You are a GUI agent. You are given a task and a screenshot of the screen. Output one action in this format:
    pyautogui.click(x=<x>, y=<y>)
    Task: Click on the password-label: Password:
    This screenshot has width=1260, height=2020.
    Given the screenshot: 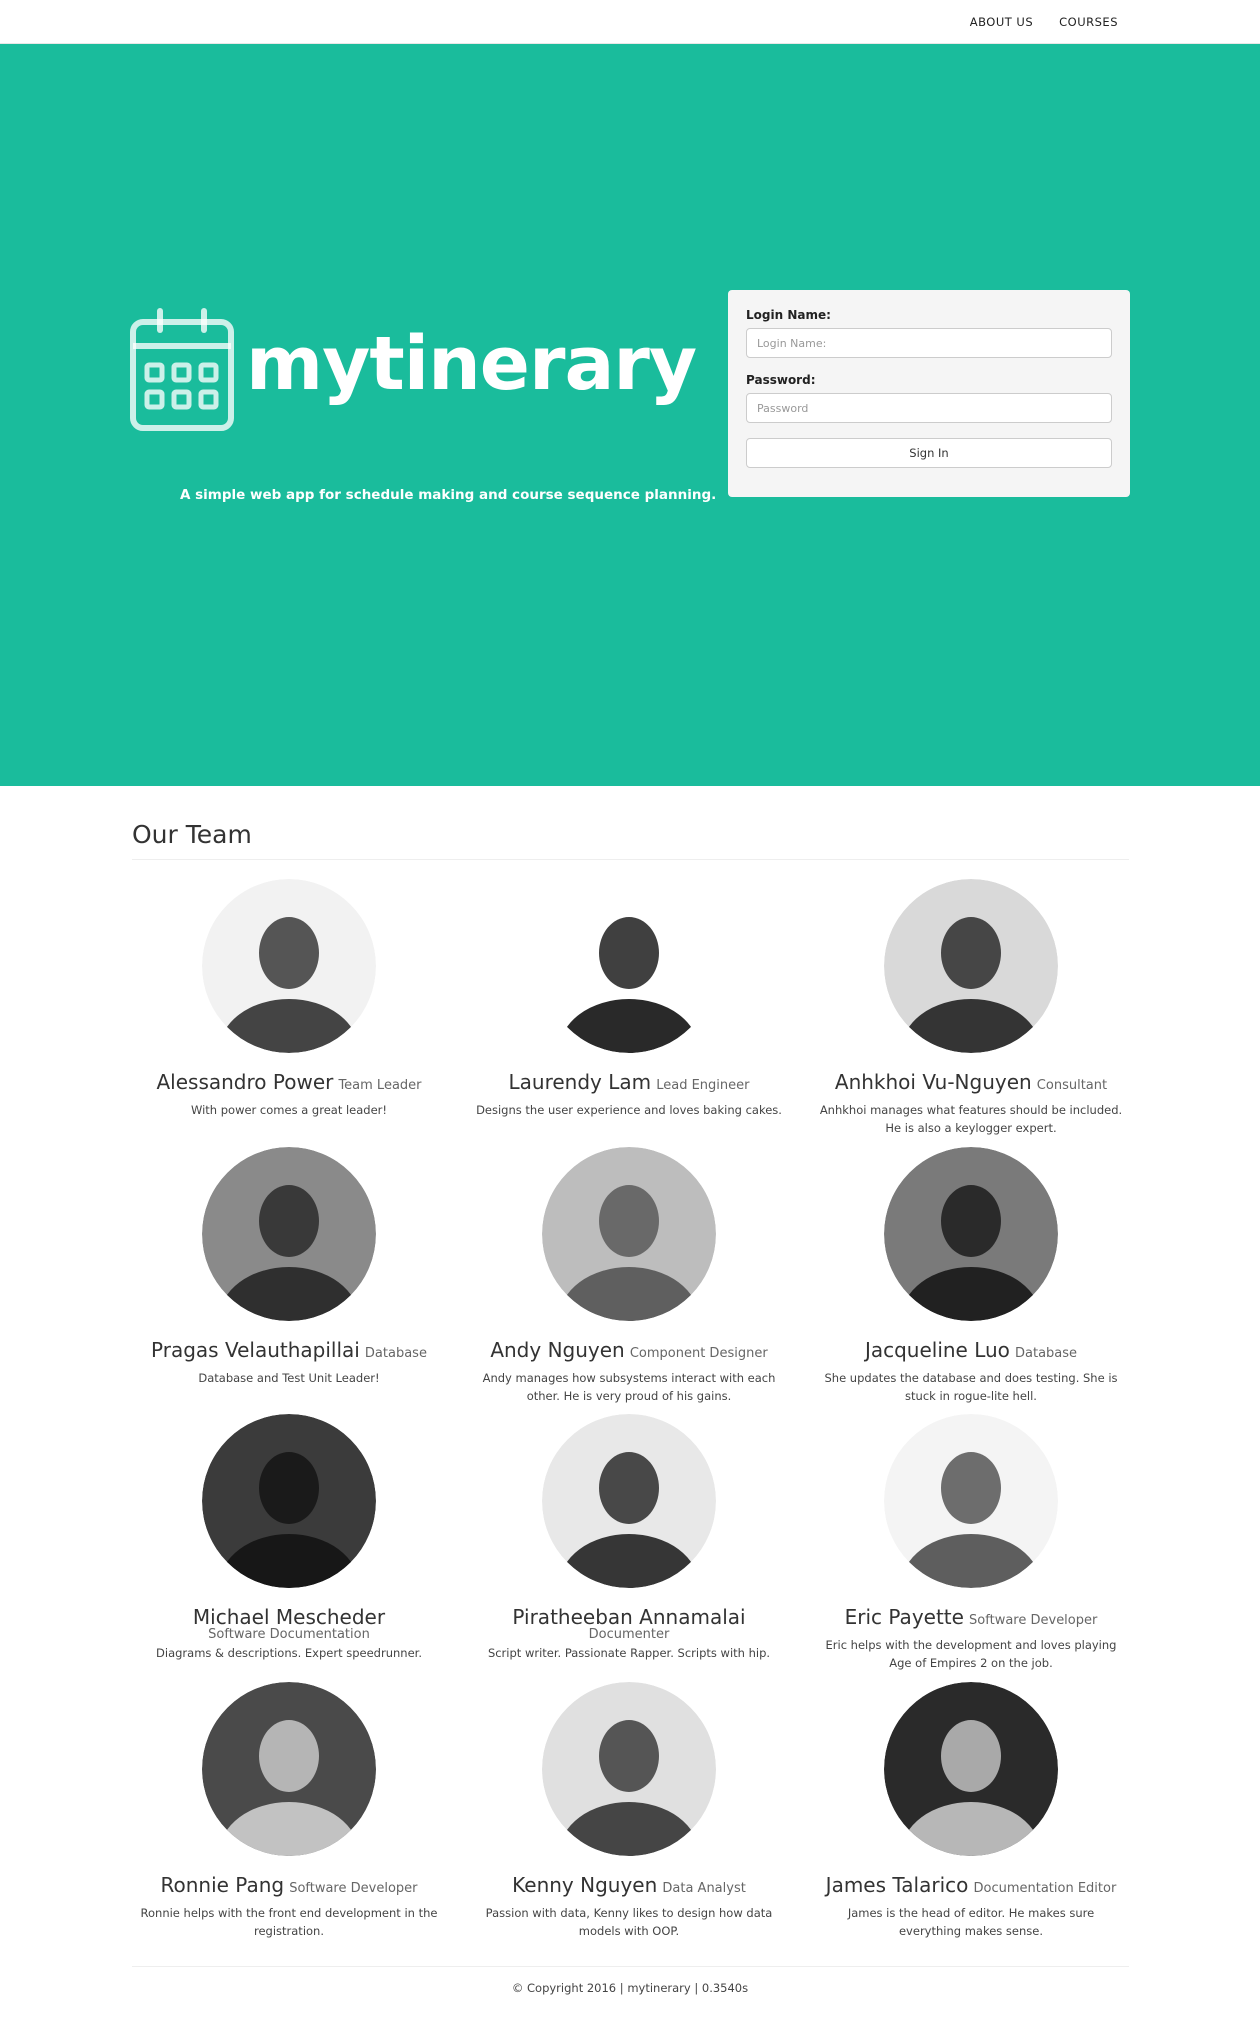 What is the action you would take?
    pyautogui.click(x=781, y=380)
    